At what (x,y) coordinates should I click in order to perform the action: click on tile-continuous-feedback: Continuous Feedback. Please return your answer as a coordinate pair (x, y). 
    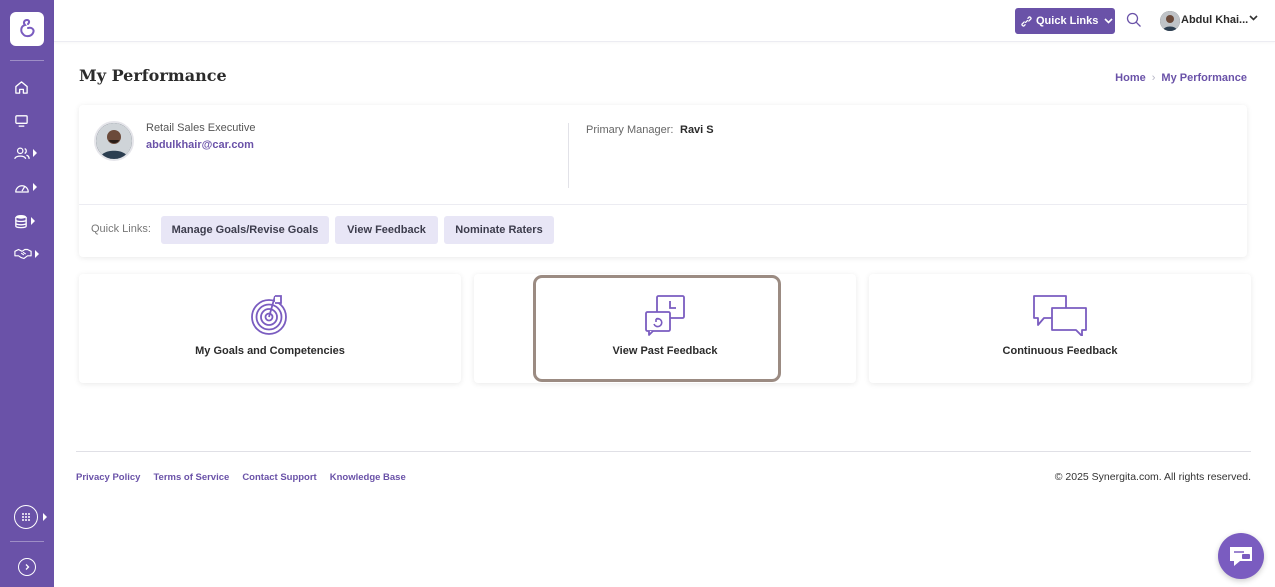
    Looking at the image, I should click on (1060, 328).